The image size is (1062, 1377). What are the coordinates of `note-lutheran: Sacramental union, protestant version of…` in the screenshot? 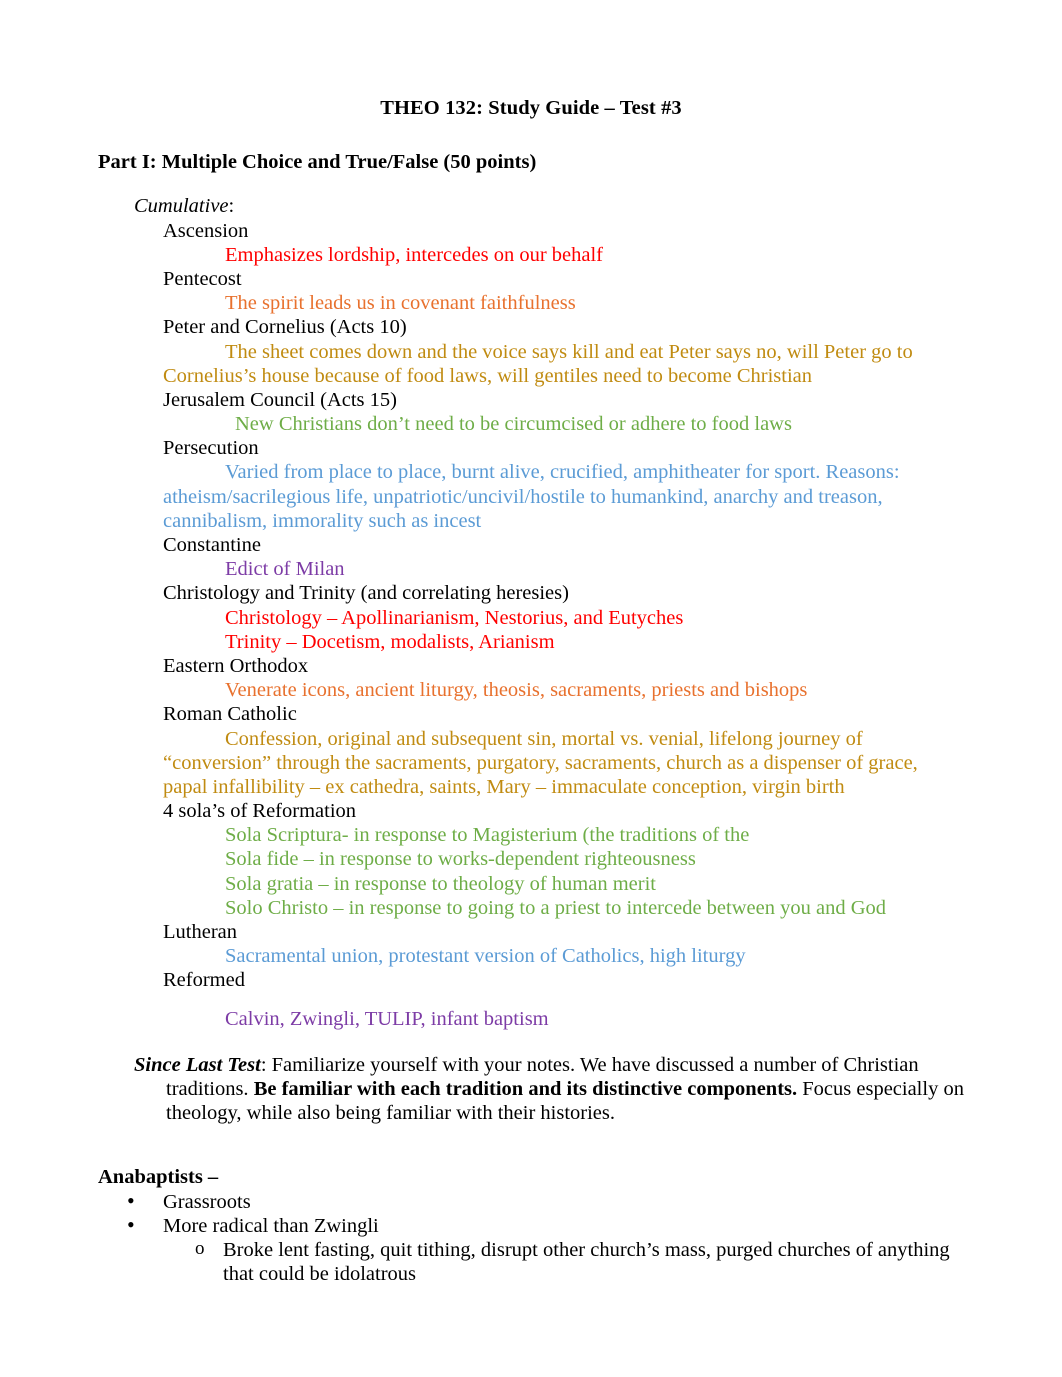 It's located at (485, 956).